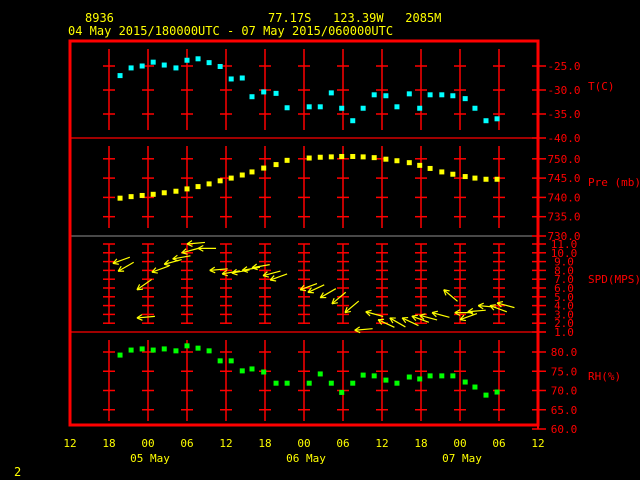 Image resolution: width=640 pixels, height=480 pixels. Describe the element at coordinates (564, 332) in the screenshot. I see `axis-tick-label: 1.0` at that location.